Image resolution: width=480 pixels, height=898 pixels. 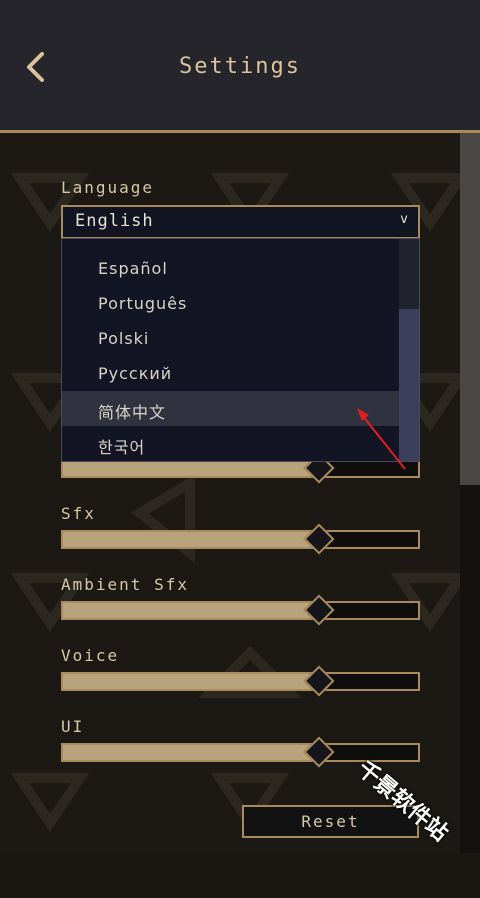 What do you see at coordinates (114, 221) in the screenshot?
I see `language-selected-value: English` at bounding box center [114, 221].